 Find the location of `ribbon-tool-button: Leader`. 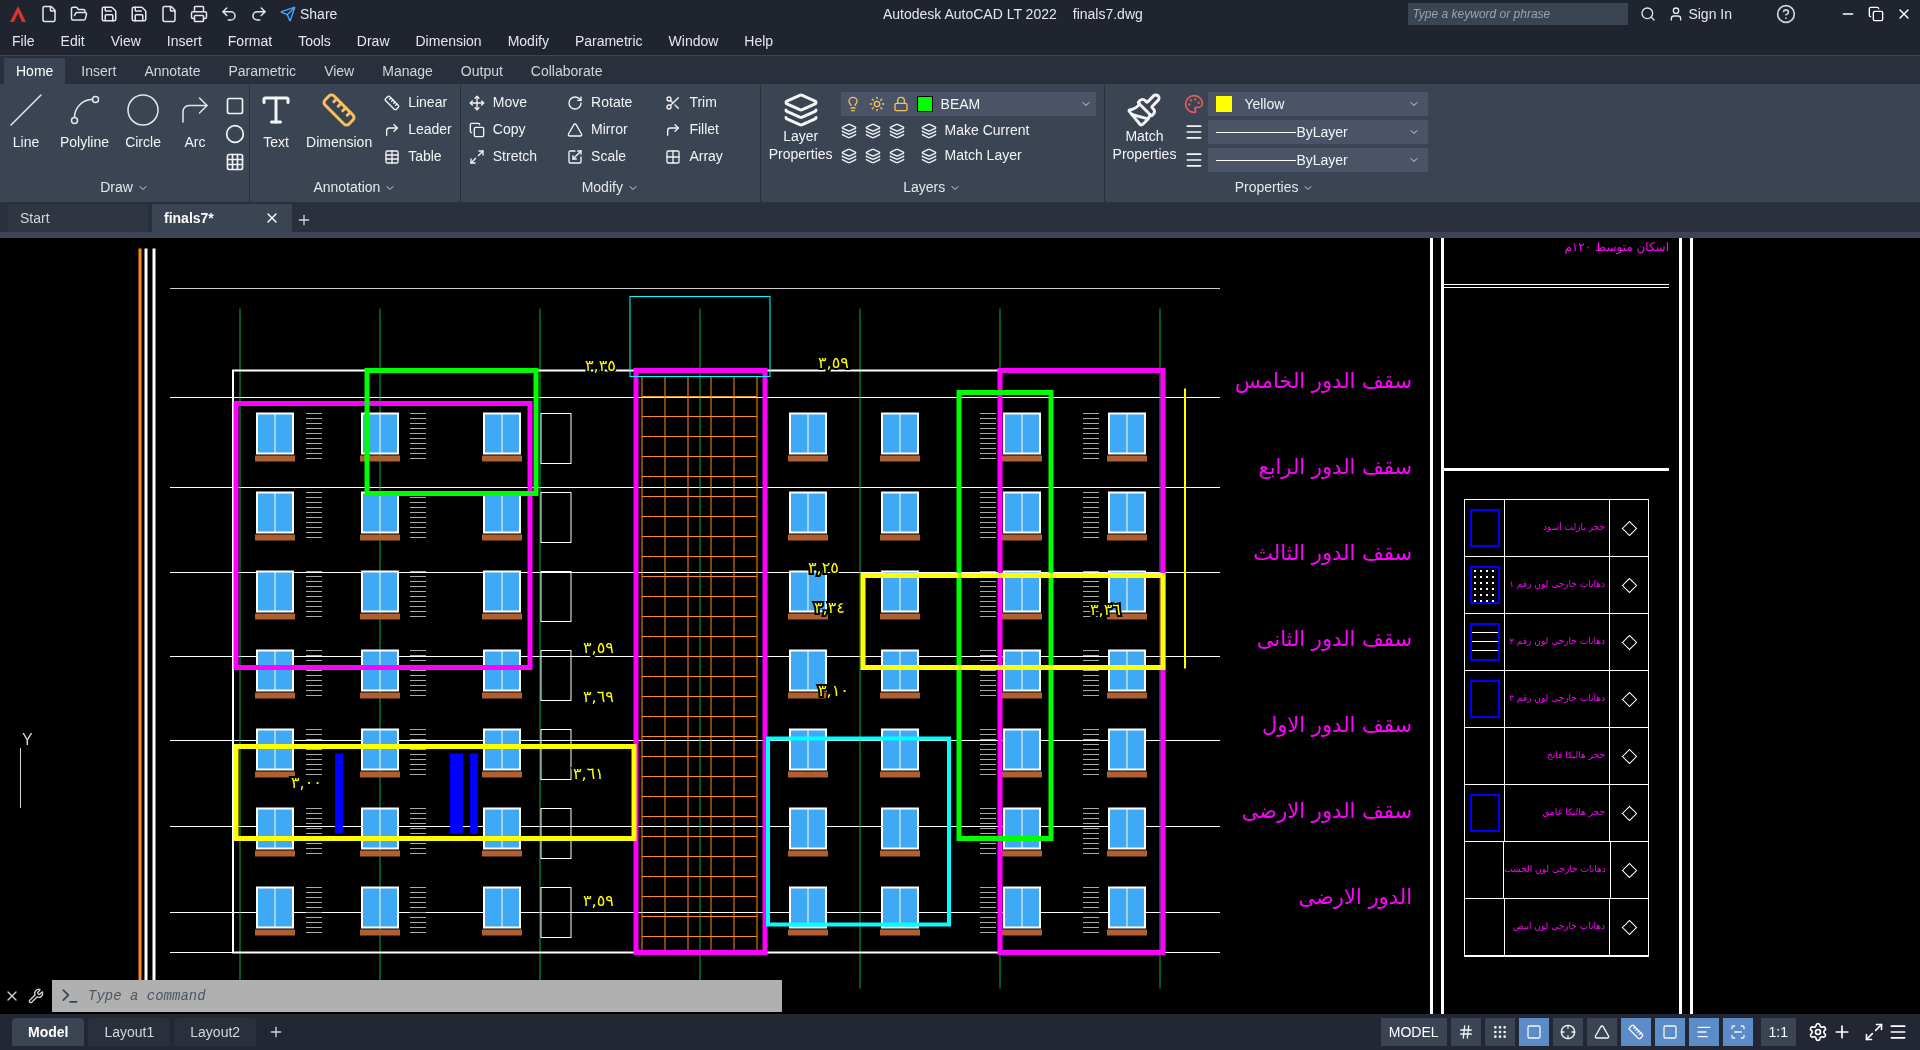

ribbon-tool-button: Leader is located at coordinates (418, 129).